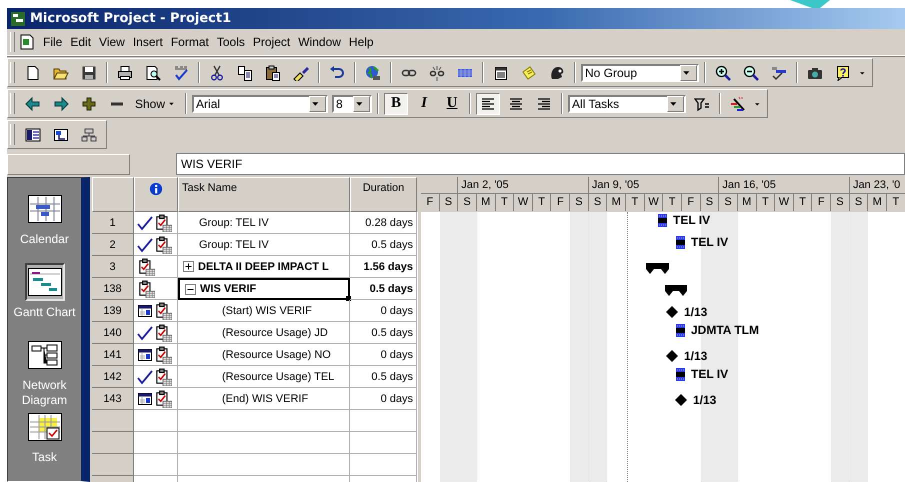  What do you see at coordinates (113, 223) in the screenshot?
I see `row-number: 1` at bounding box center [113, 223].